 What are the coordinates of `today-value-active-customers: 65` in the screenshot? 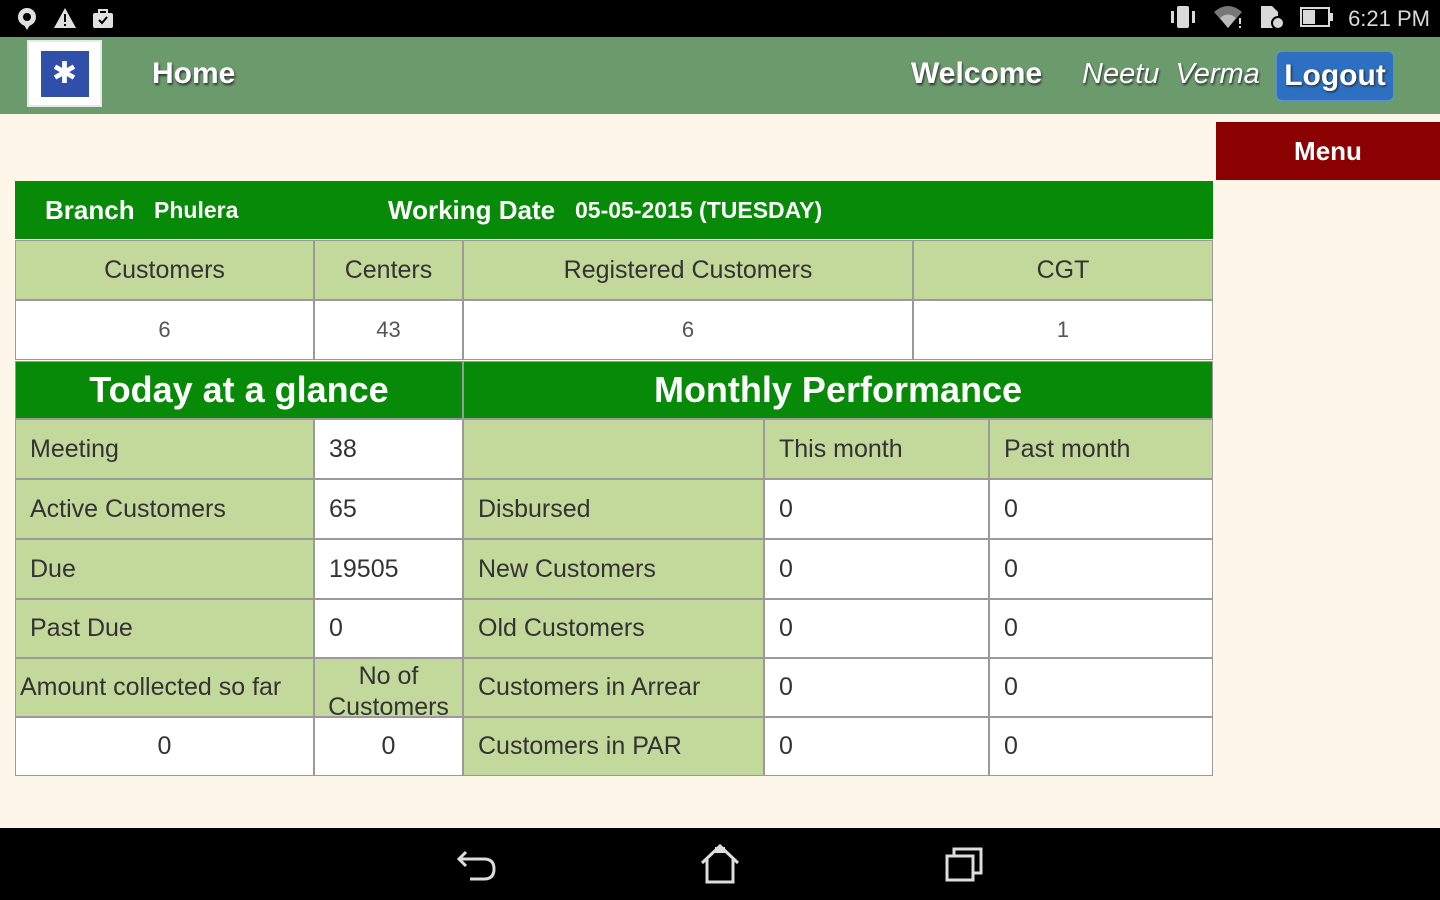 It's located at (388, 509).